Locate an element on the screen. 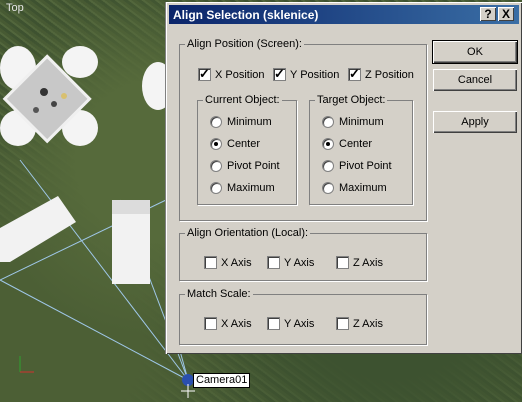 The image size is (522, 402). current-pivot-label: Pivot Point is located at coordinates (253, 166).